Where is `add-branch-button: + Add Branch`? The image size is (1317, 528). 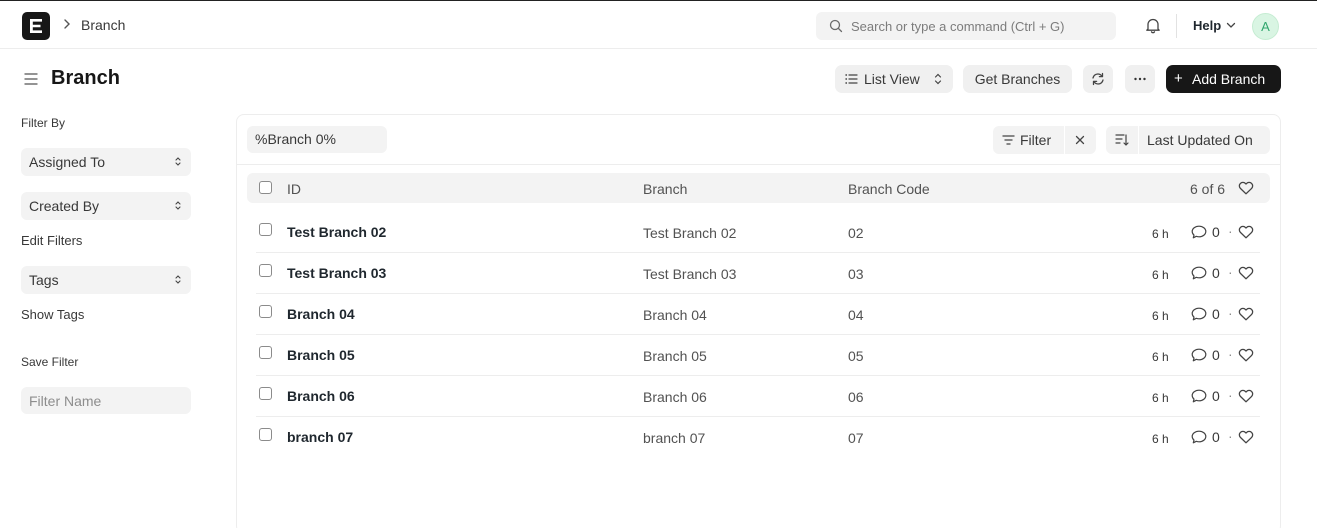 add-branch-button: + Add Branch is located at coordinates (1223, 79).